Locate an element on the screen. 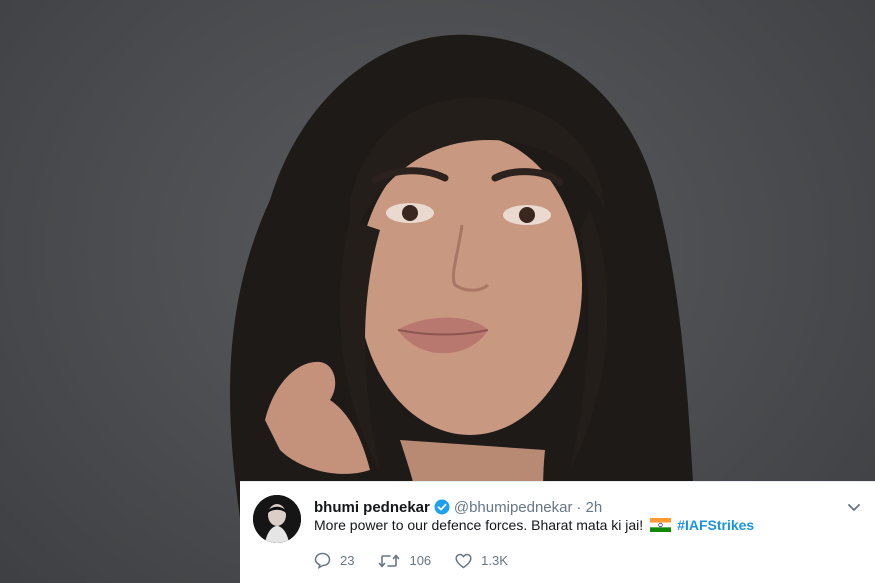 The width and height of the screenshot is (875, 583). verified-badge-icon is located at coordinates (442, 507).